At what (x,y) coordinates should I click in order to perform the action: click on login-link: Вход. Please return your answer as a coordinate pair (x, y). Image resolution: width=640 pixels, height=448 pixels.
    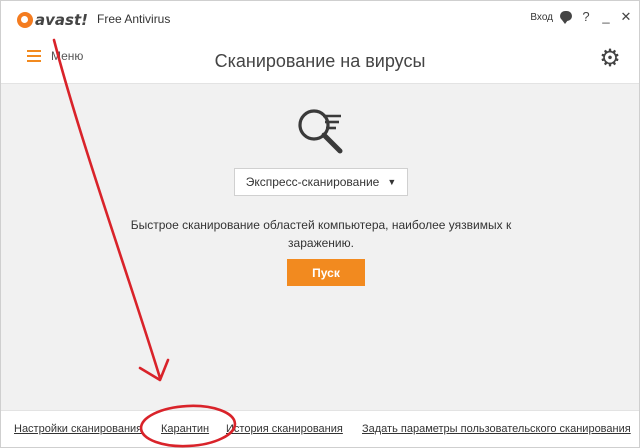
    Looking at the image, I should click on (541, 17).